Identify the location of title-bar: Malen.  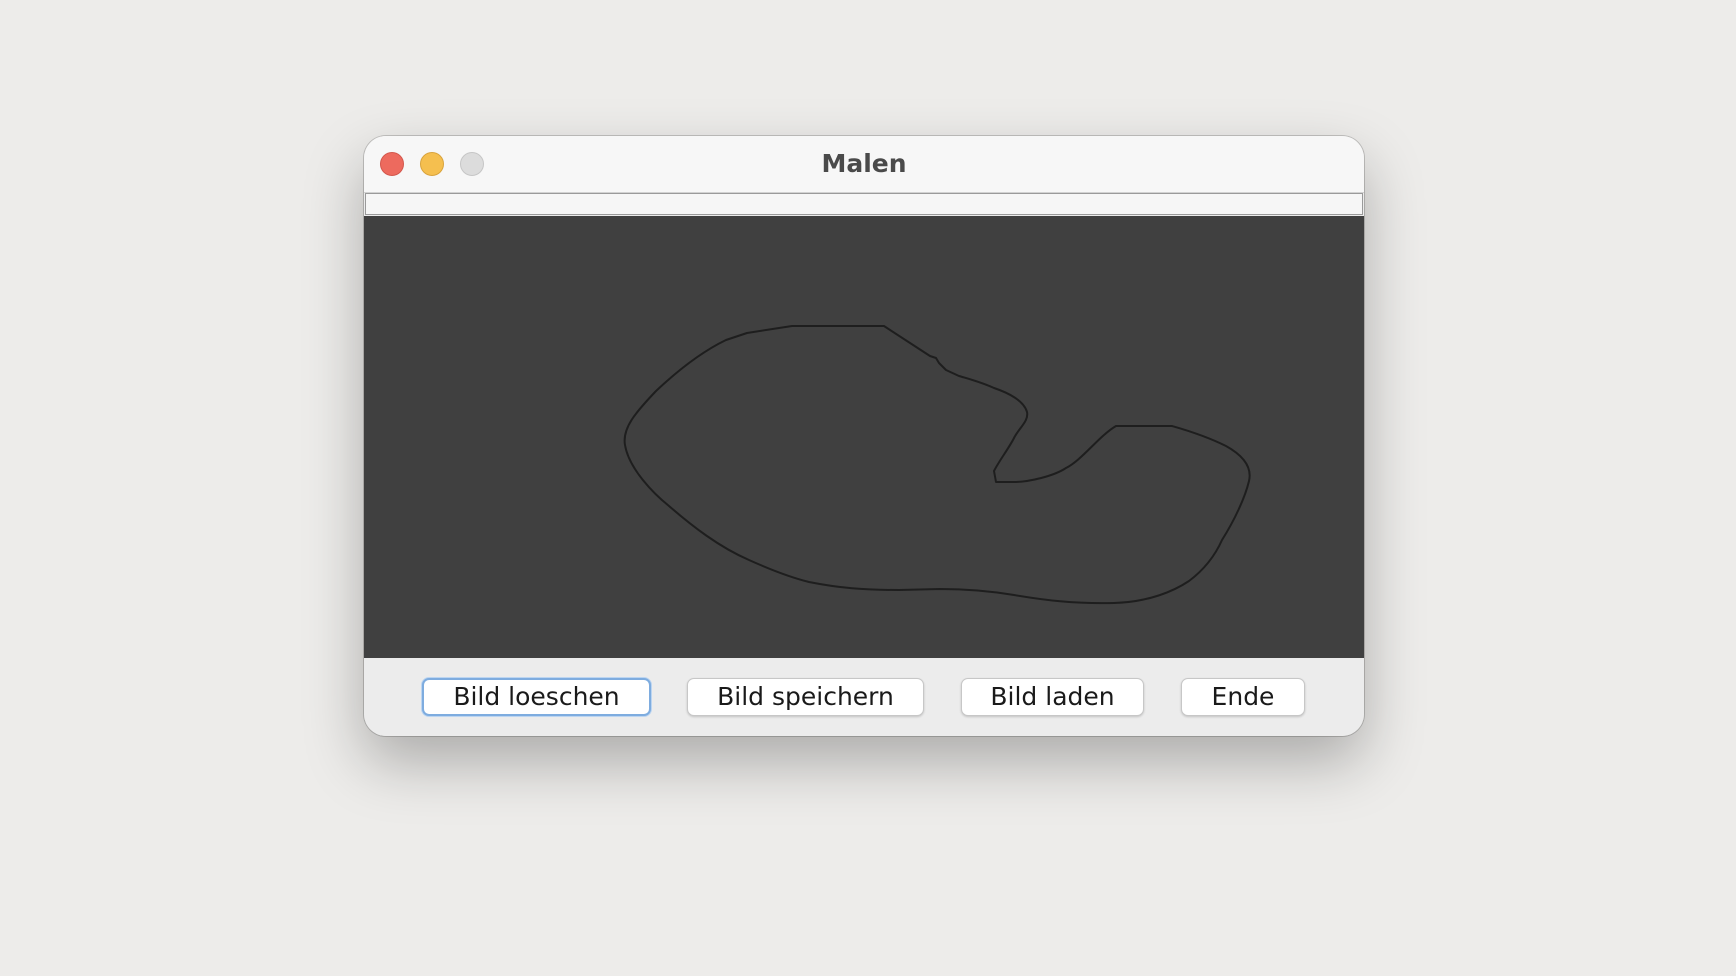
(864, 164).